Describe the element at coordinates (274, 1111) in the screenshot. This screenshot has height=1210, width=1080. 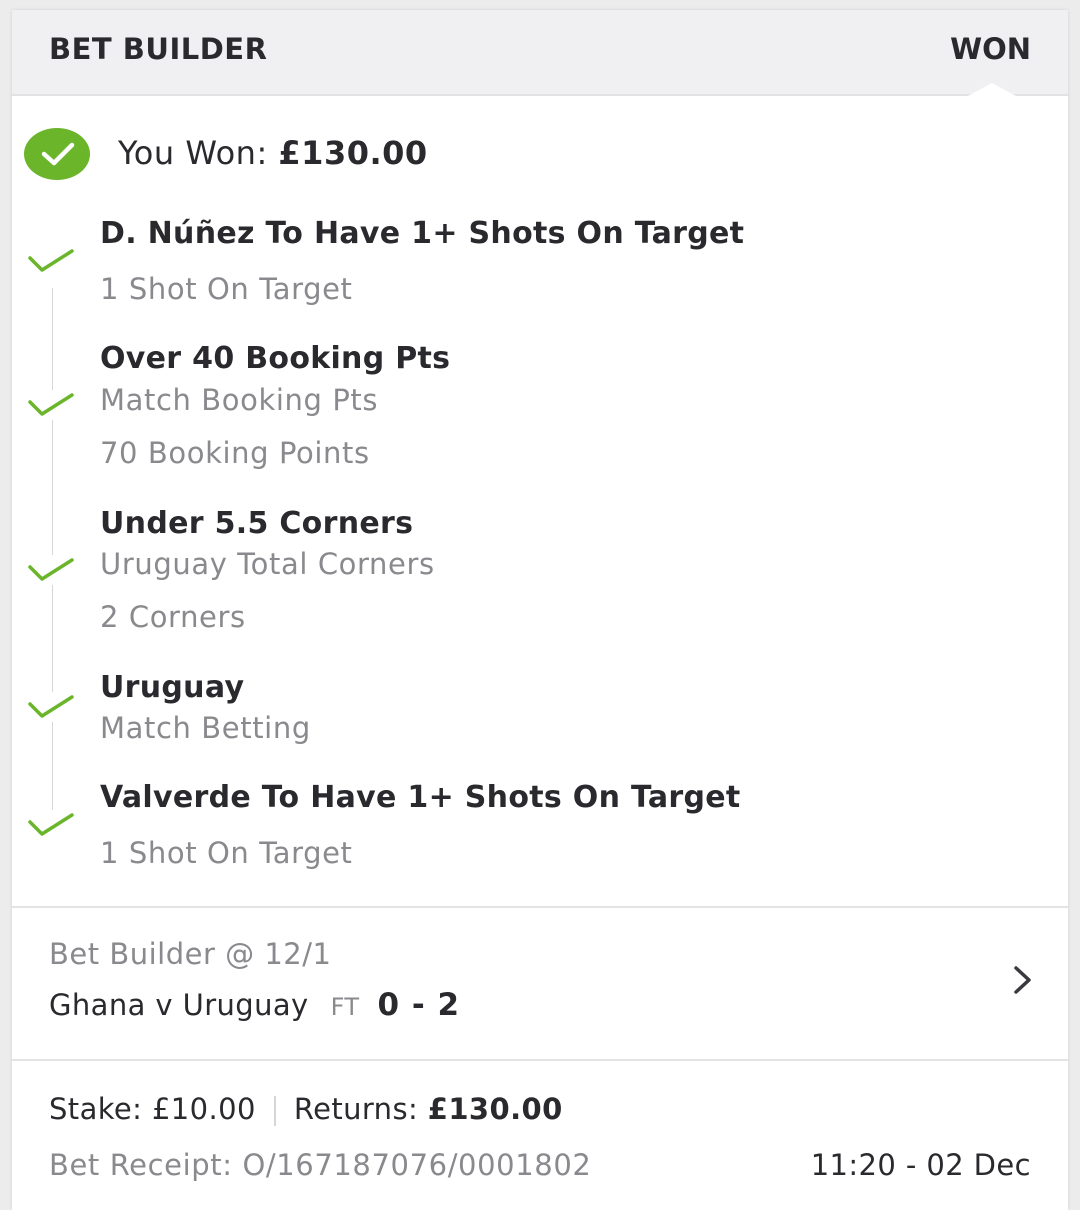
I see `separator` at that location.